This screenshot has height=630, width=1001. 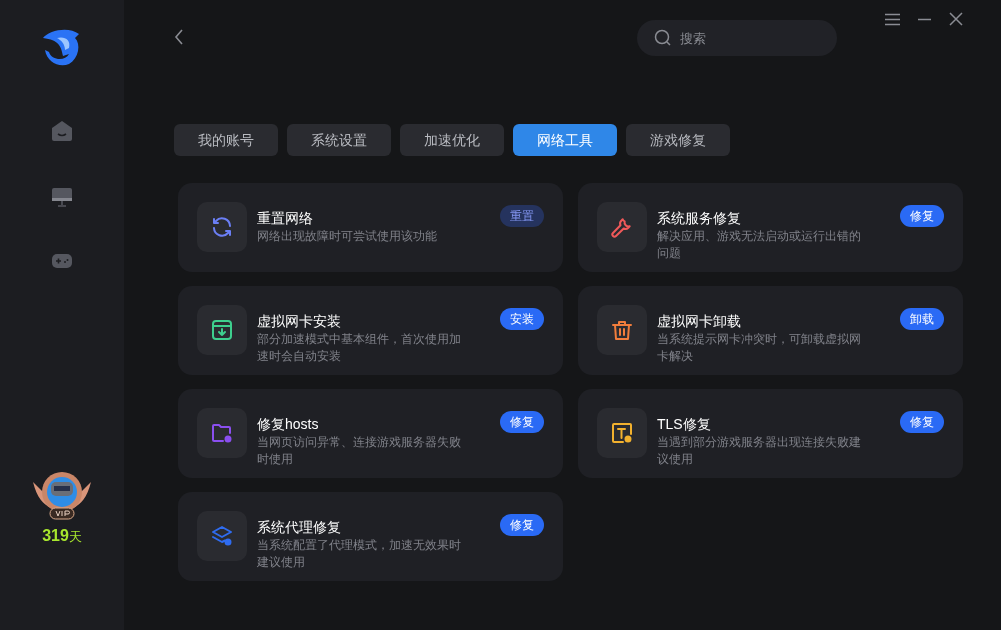 What do you see at coordinates (759, 245) in the screenshot?
I see `tool-description: 解决应用、游戏无法启动或运行出错的问题` at bounding box center [759, 245].